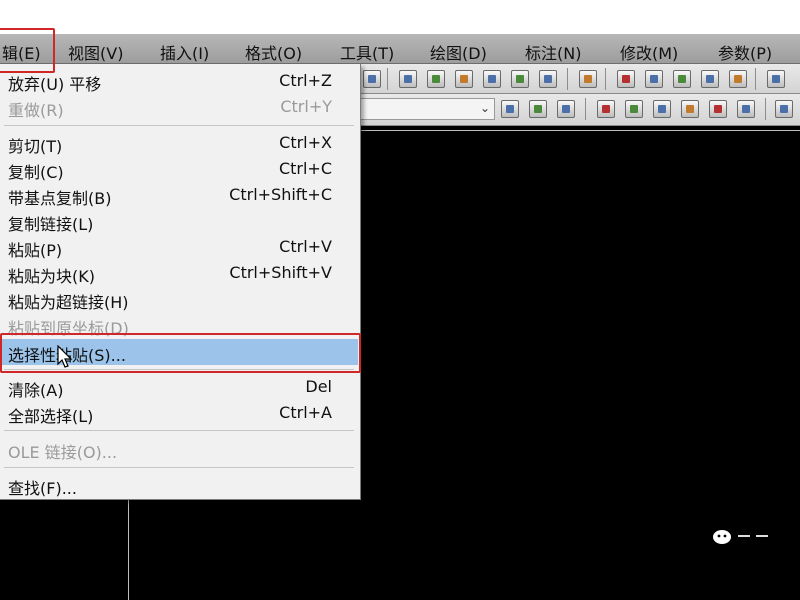 Image resolution: width=800 pixels, height=600 pixels. What do you see at coordinates (746, 109) in the screenshot?
I see `layer-merge-icon` at bounding box center [746, 109].